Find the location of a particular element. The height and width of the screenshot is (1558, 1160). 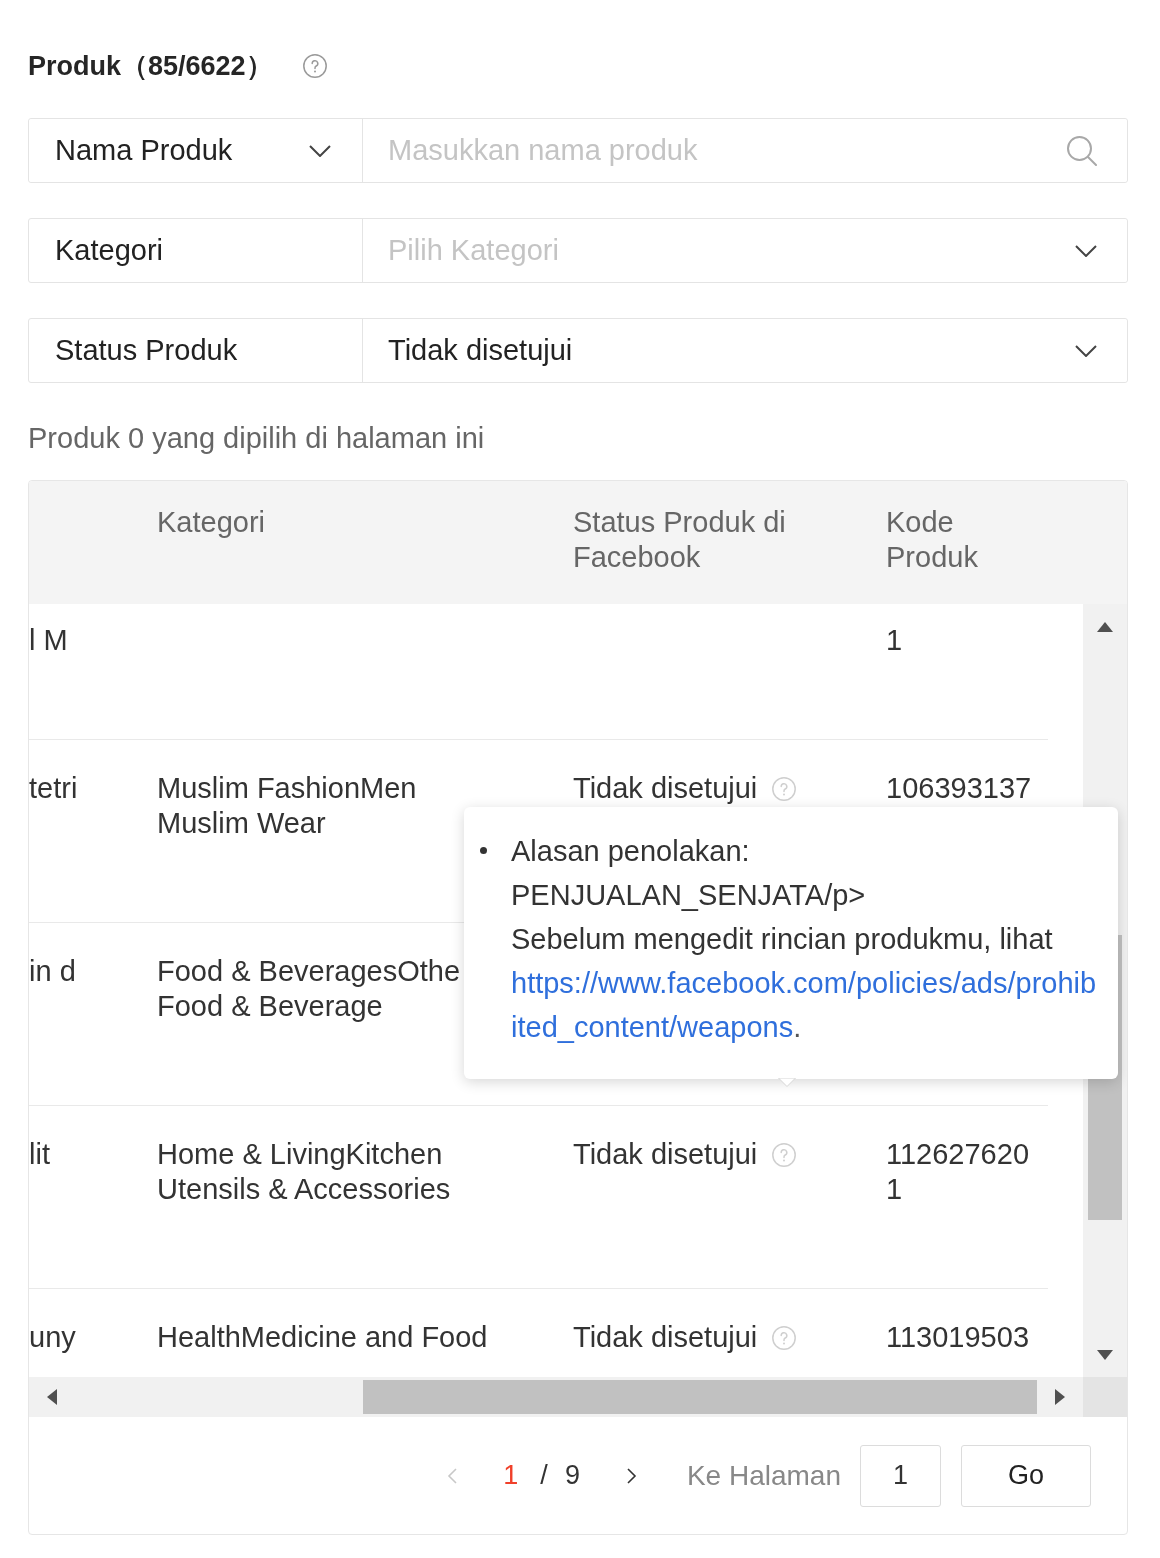

table-cell: Food & BeveragesOthe Food & Beverage is located at coordinates (309, 988).